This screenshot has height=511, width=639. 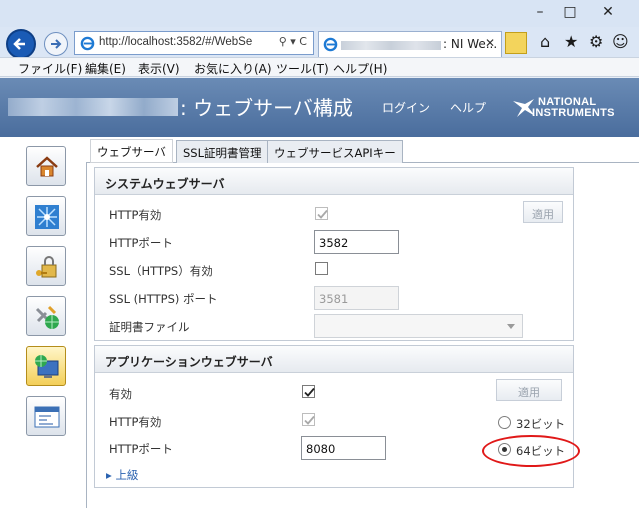 What do you see at coordinates (356, 242) in the screenshot?
I see `system-http-port-input: 3582` at bounding box center [356, 242].